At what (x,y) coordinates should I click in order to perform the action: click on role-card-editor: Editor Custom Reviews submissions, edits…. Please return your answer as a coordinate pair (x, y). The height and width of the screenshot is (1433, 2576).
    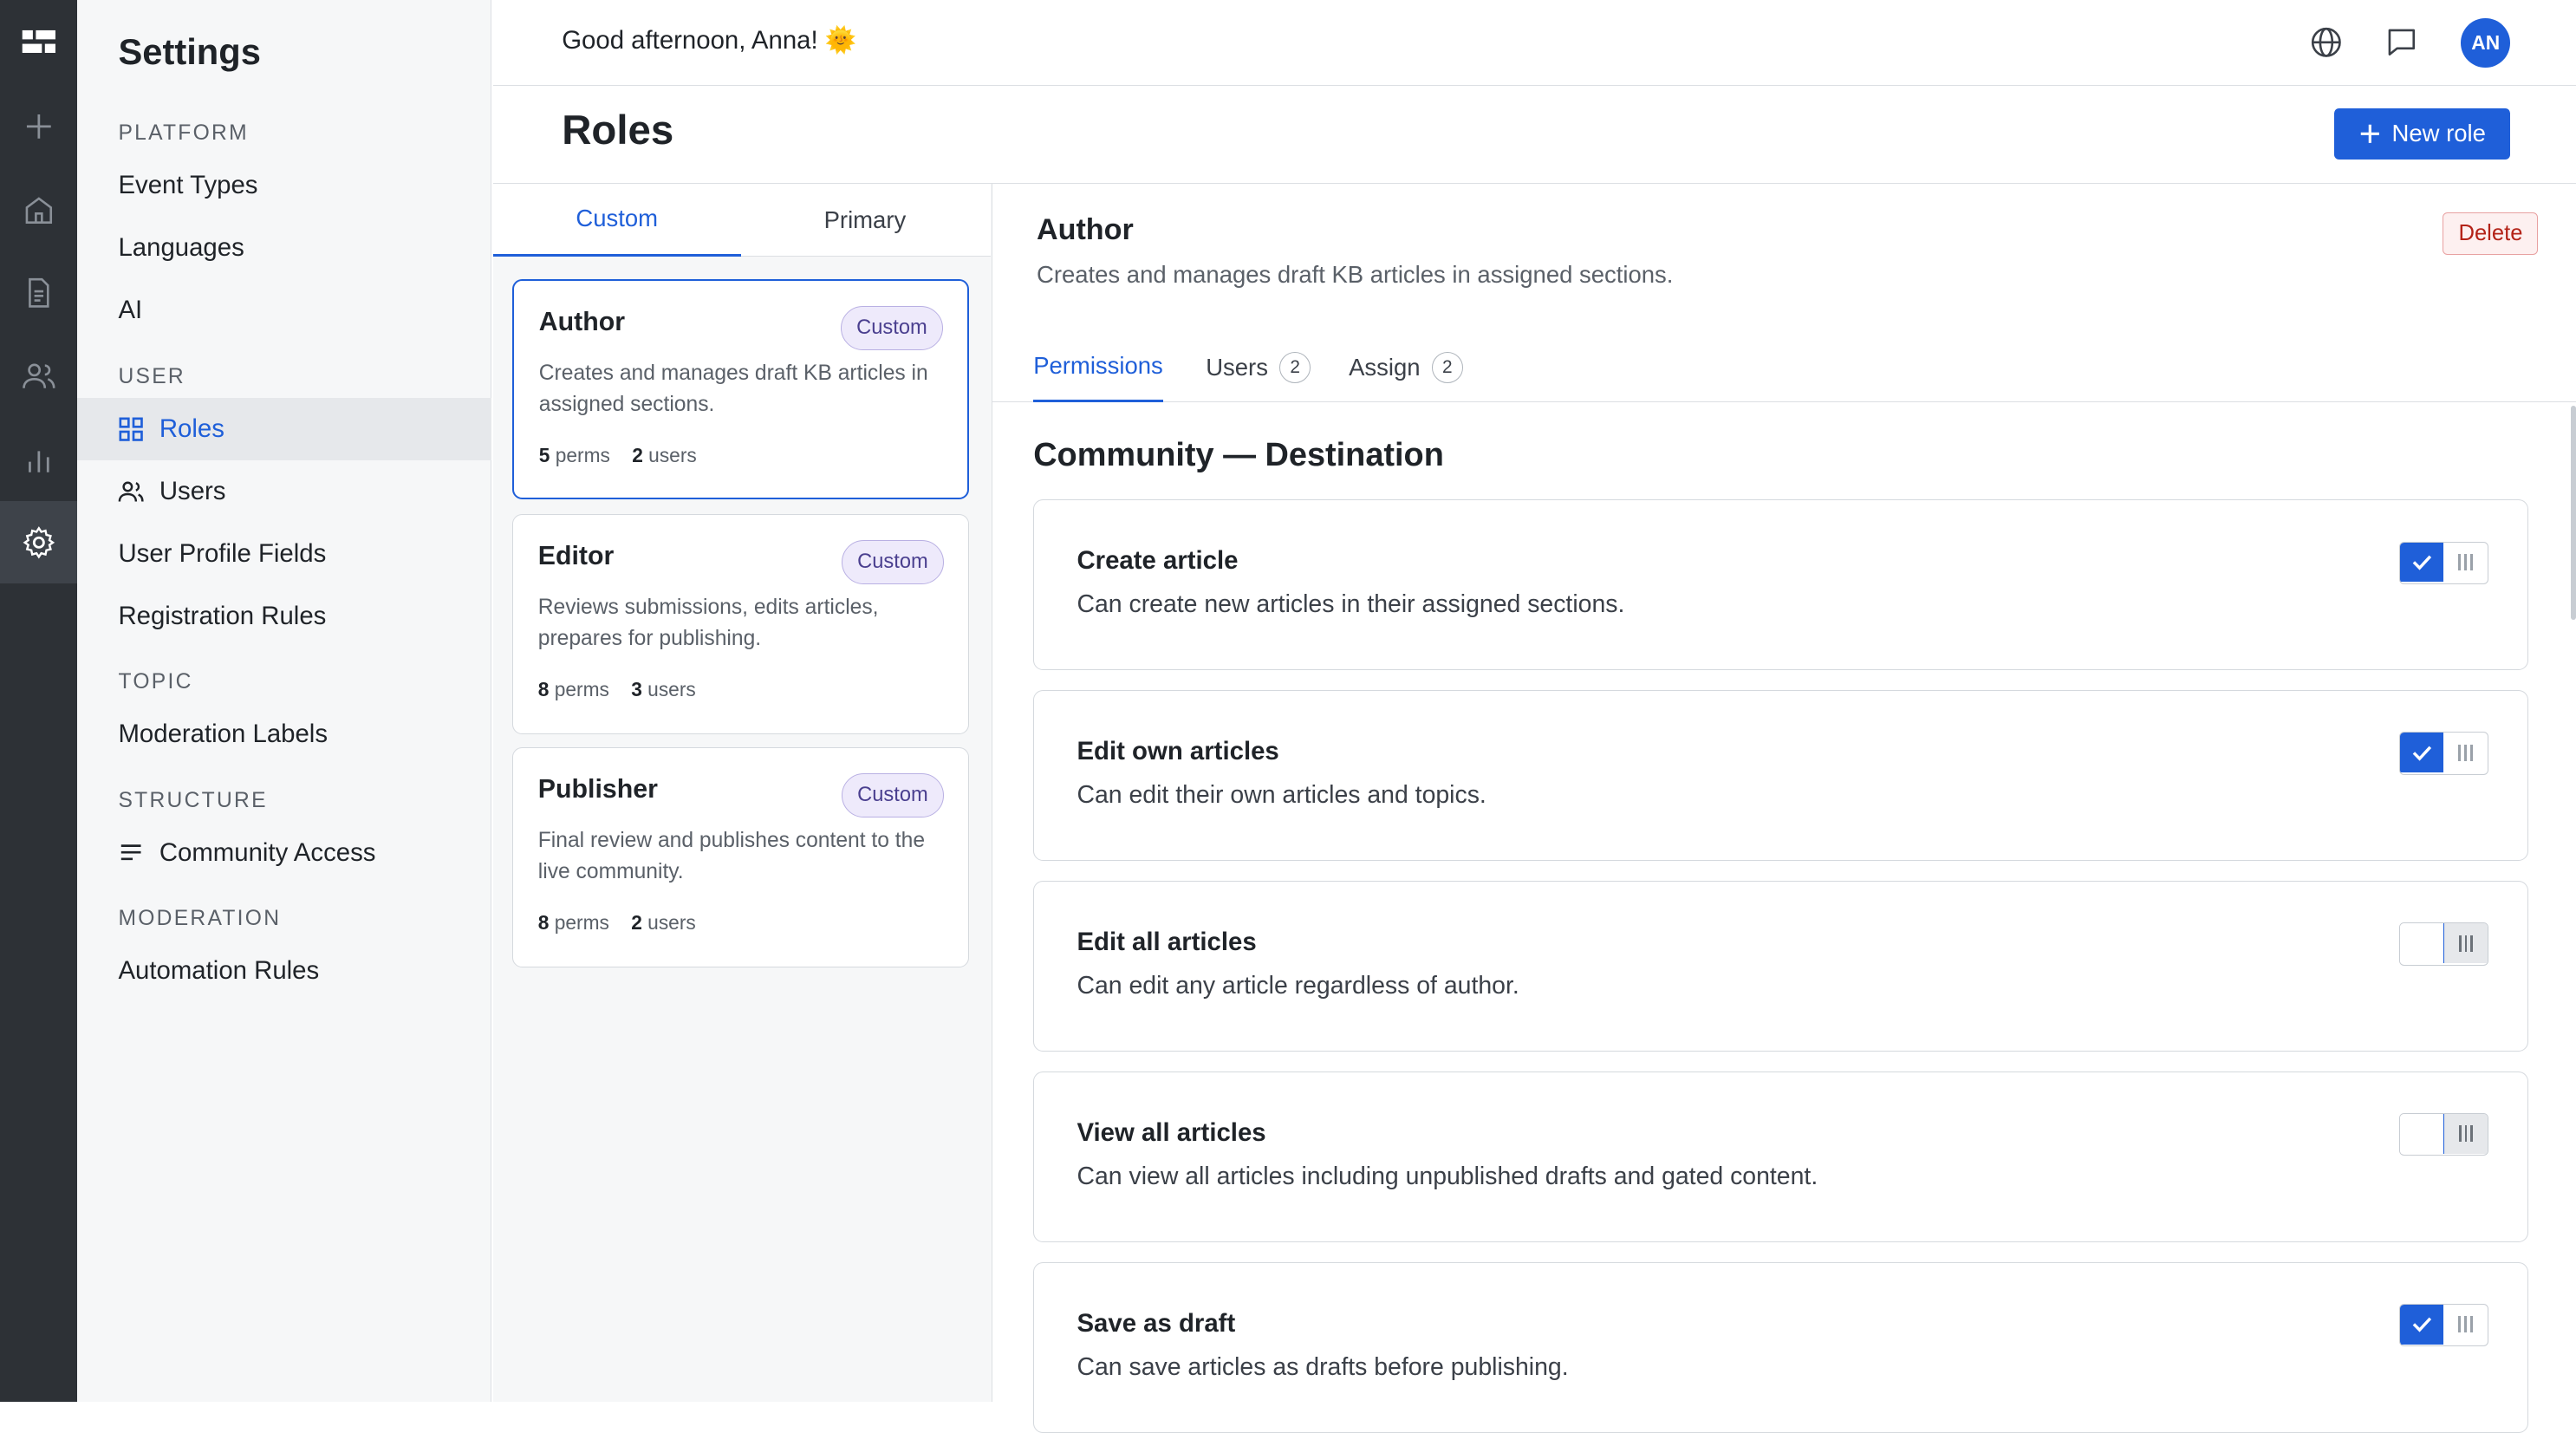
    Looking at the image, I should click on (741, 624).